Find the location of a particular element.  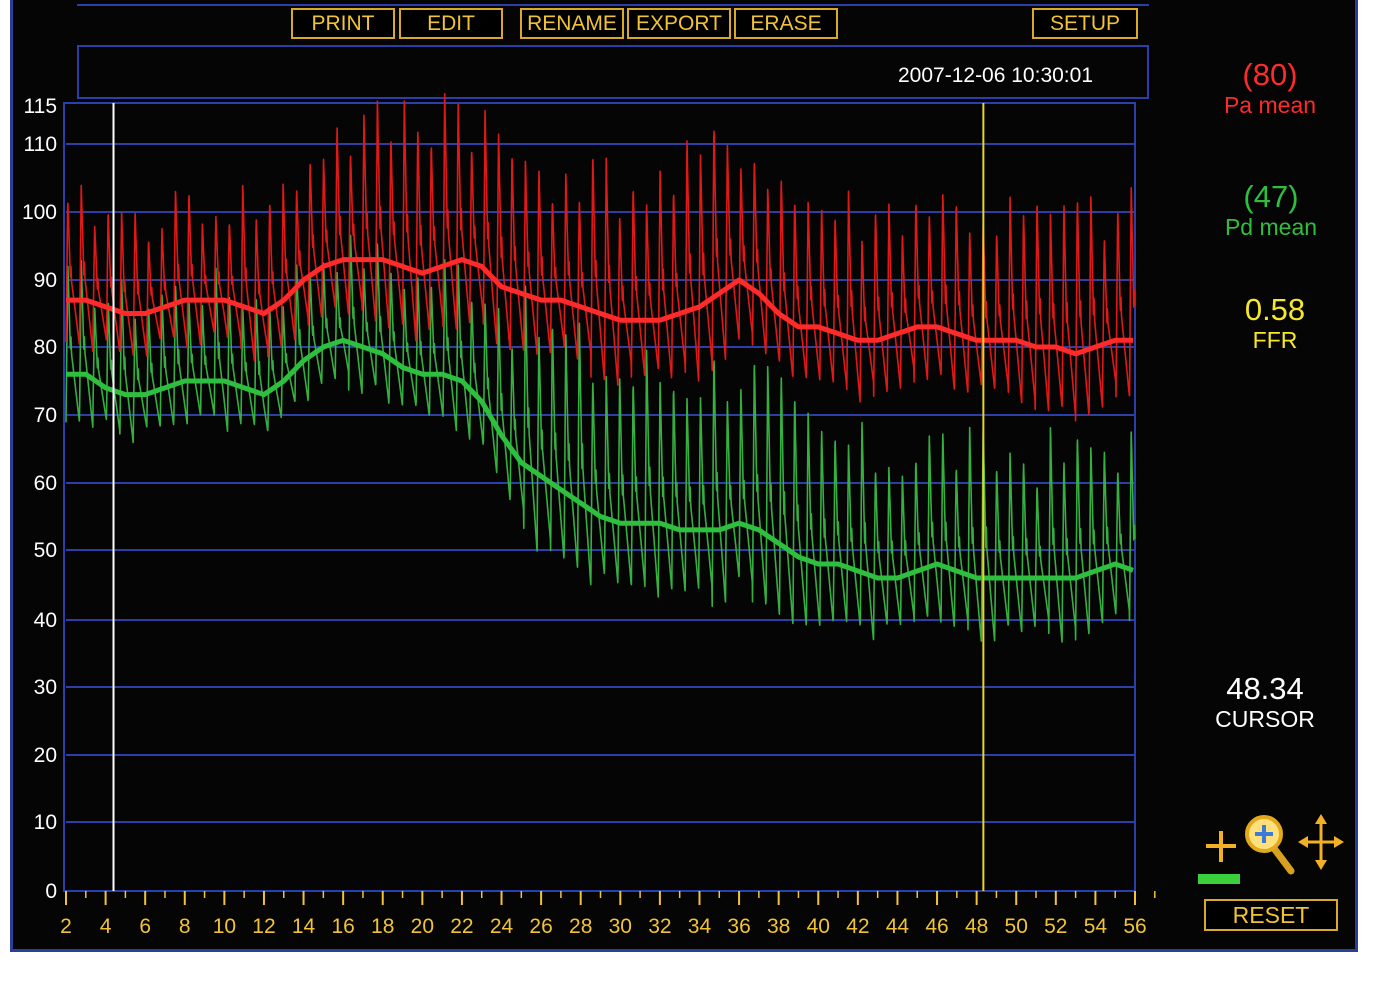

x-tick-label: 48 is located at coordinates (976, 926).